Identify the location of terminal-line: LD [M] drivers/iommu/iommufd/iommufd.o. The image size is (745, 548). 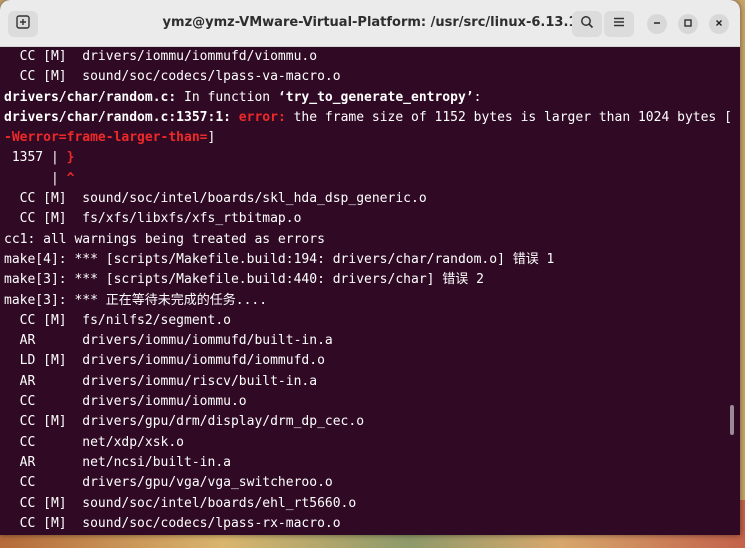
(164, 361).